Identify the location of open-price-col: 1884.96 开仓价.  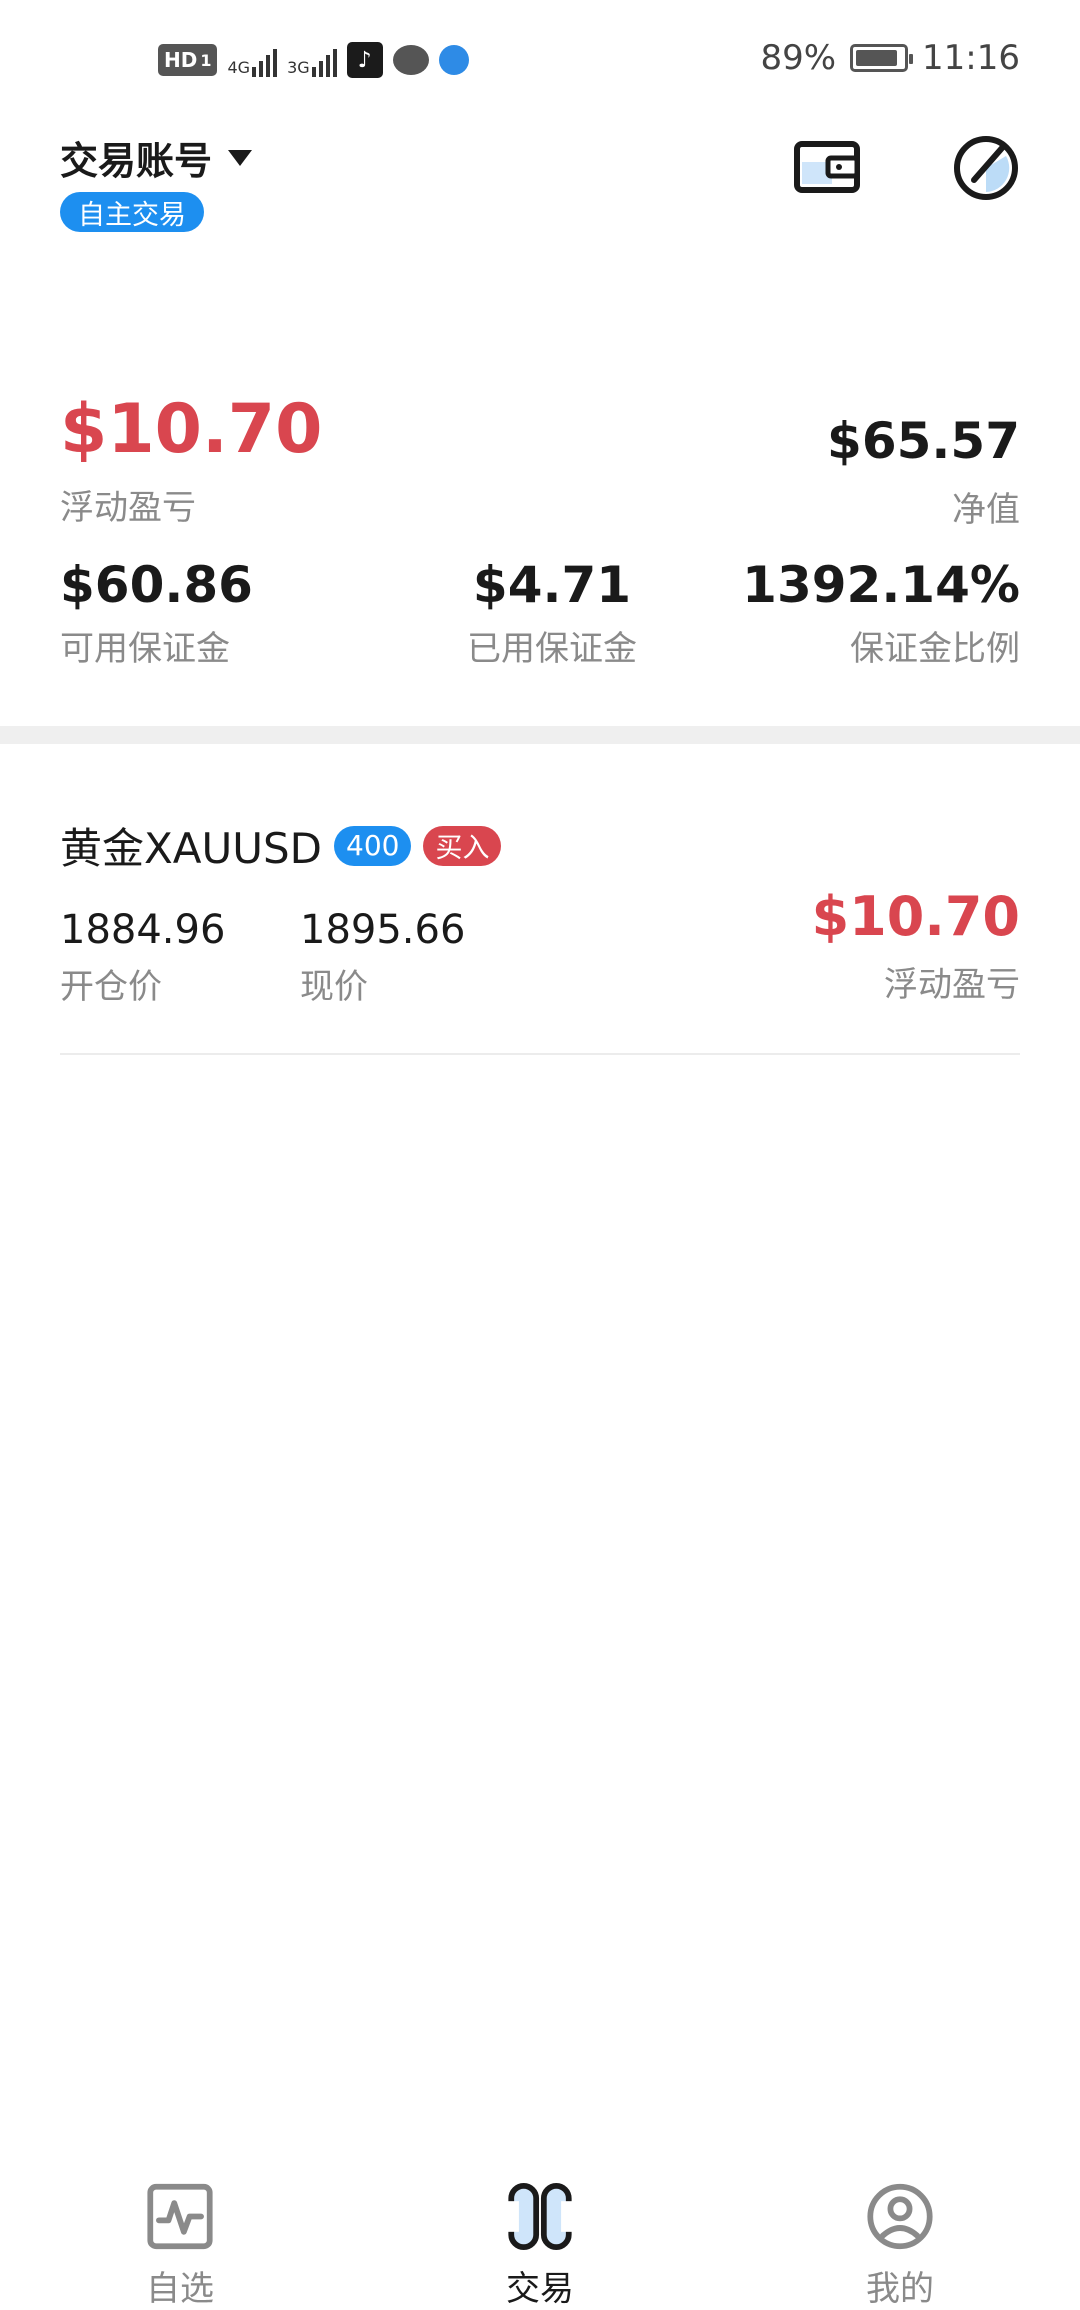
(142, 956).